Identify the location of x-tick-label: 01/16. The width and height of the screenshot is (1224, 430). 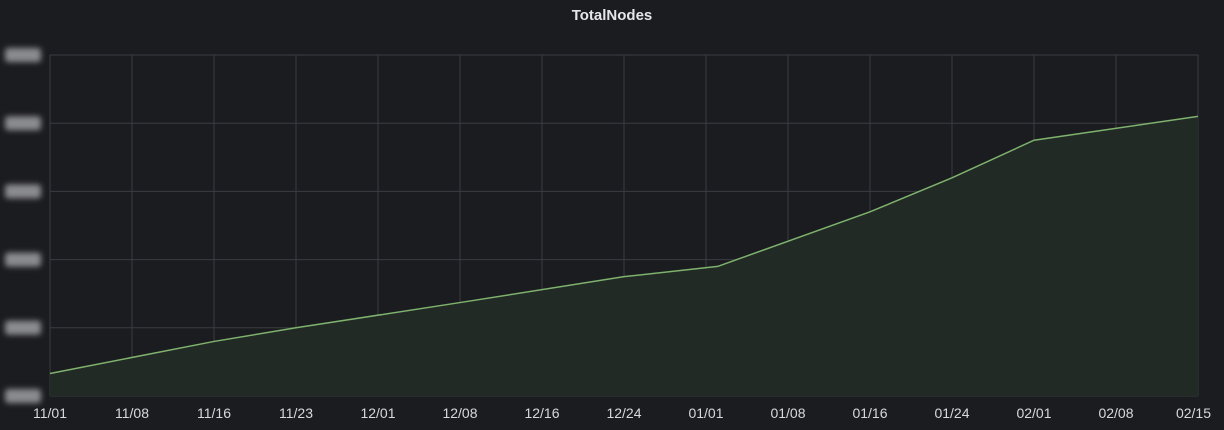
(869, 413).